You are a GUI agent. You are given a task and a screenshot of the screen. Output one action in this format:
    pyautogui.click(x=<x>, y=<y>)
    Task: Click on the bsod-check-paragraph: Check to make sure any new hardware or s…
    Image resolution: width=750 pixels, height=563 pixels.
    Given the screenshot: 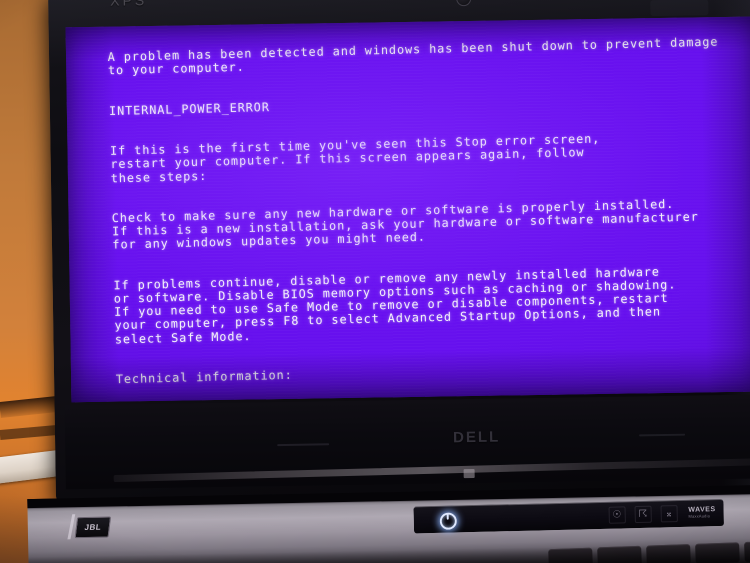 What is the action you would take?
    pyautogui.click(x=405, y=224)
    